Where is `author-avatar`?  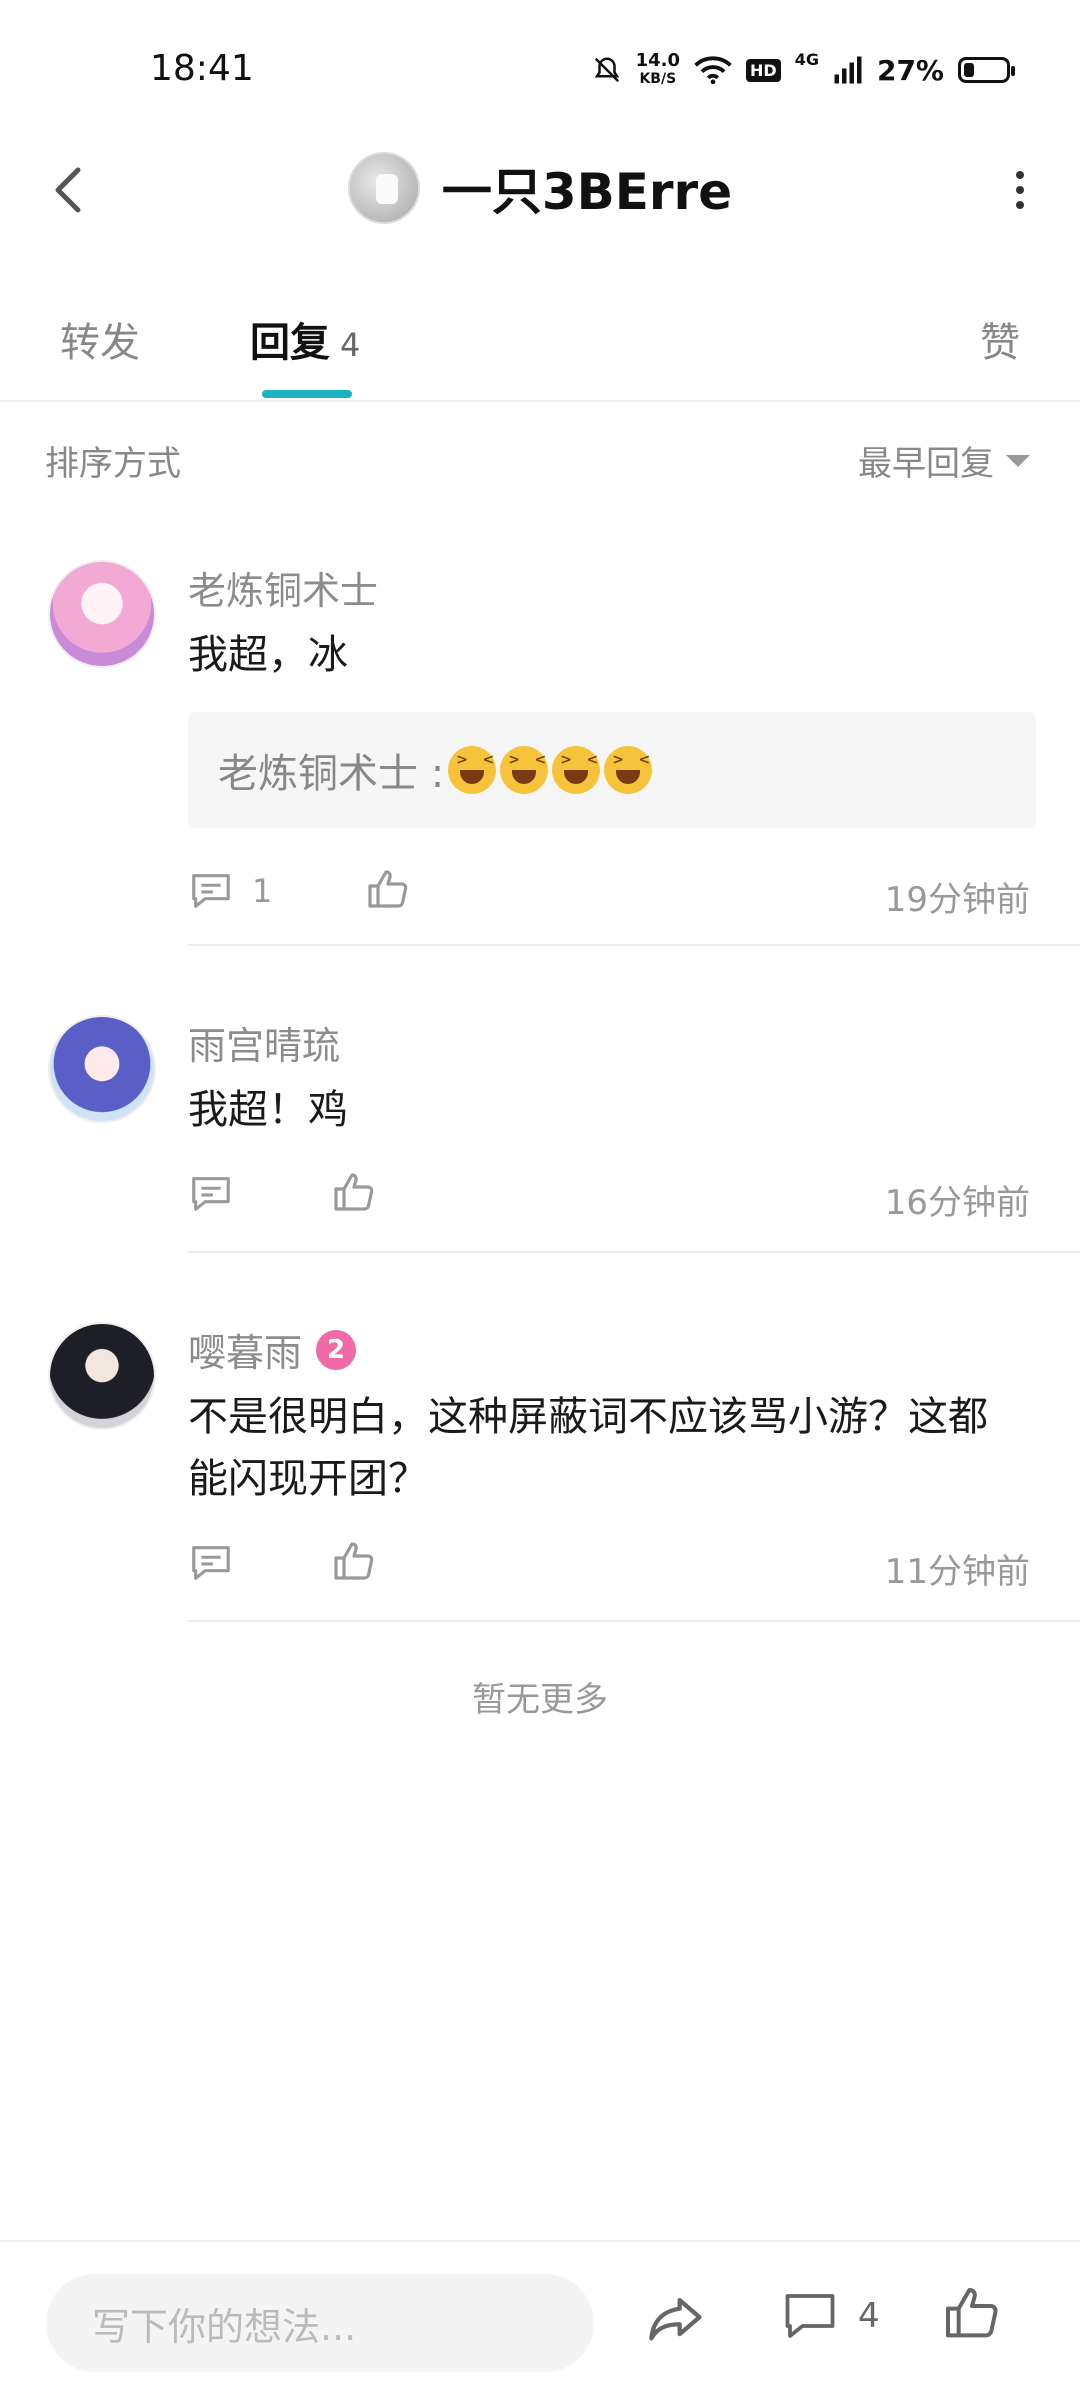 author-avatar is located at coordinates (383, 188).